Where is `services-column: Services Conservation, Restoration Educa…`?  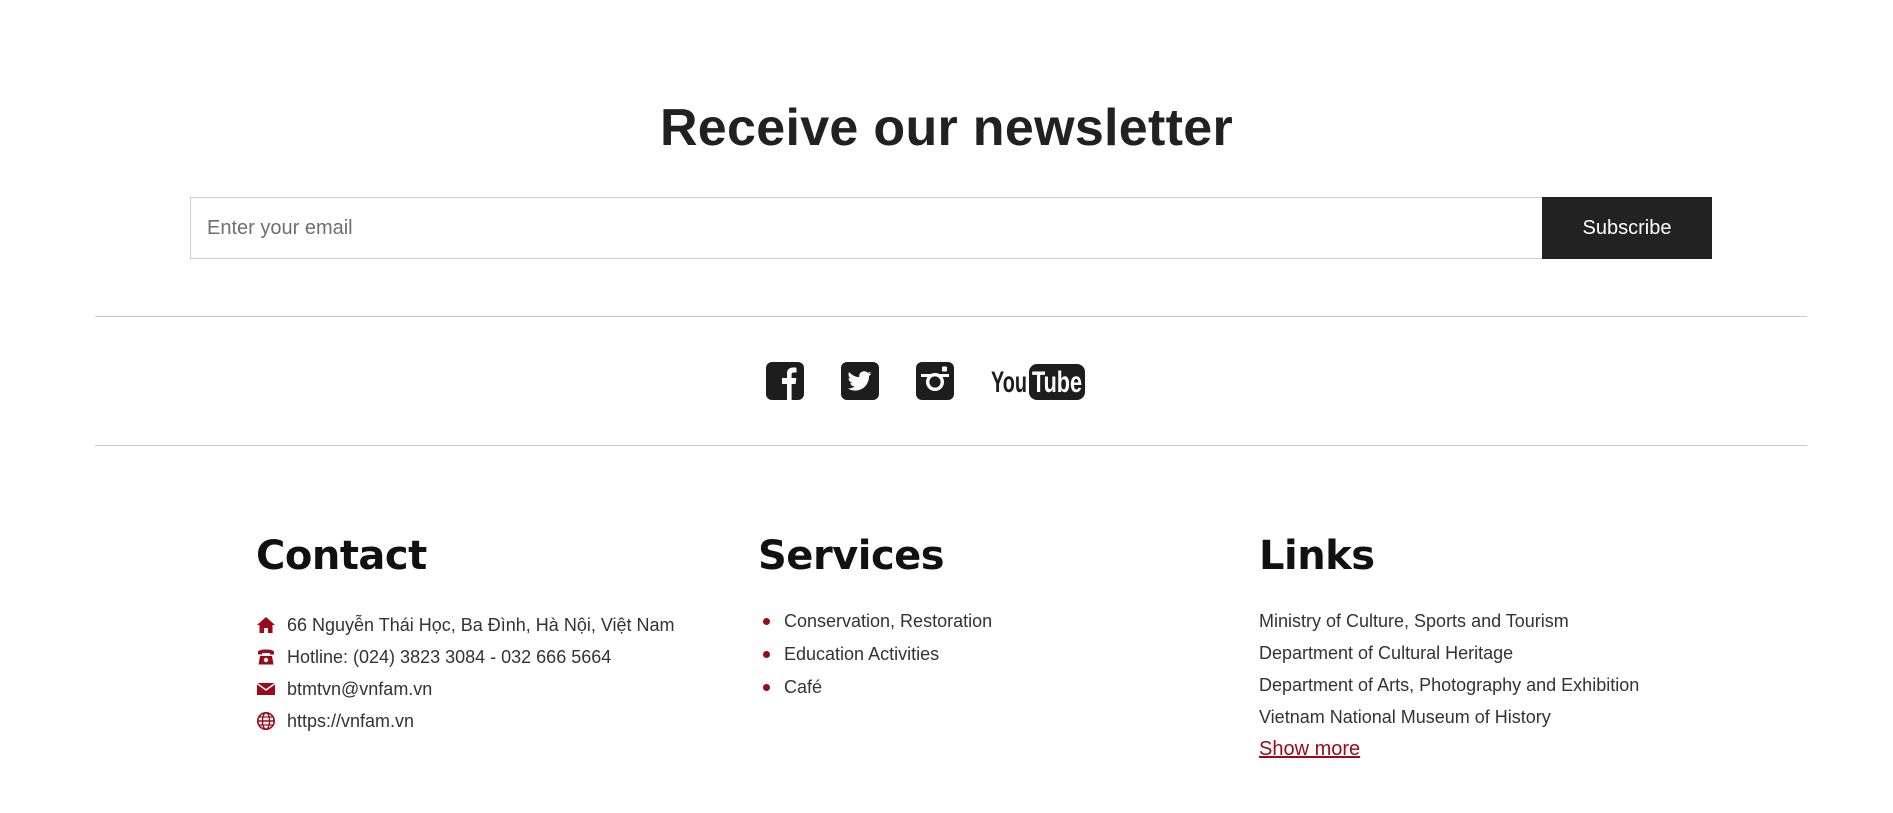
services-column: Services Conservation, Restoration Educa… is located at coordinates (875, 611).